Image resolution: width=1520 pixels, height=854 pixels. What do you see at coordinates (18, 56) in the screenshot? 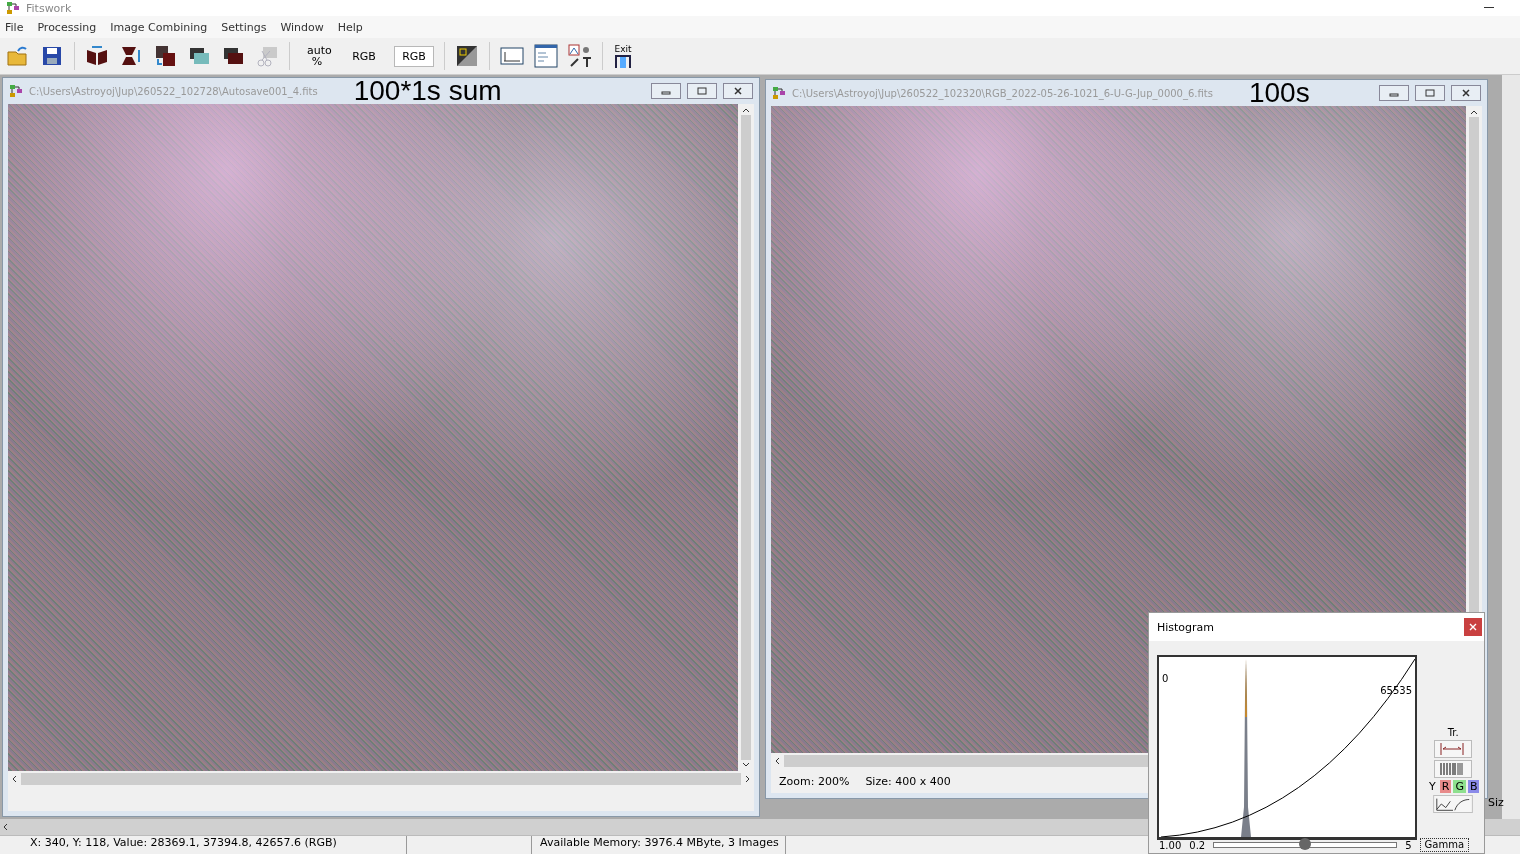
I see `open-folder-icon` at bounding box center [18, 56].